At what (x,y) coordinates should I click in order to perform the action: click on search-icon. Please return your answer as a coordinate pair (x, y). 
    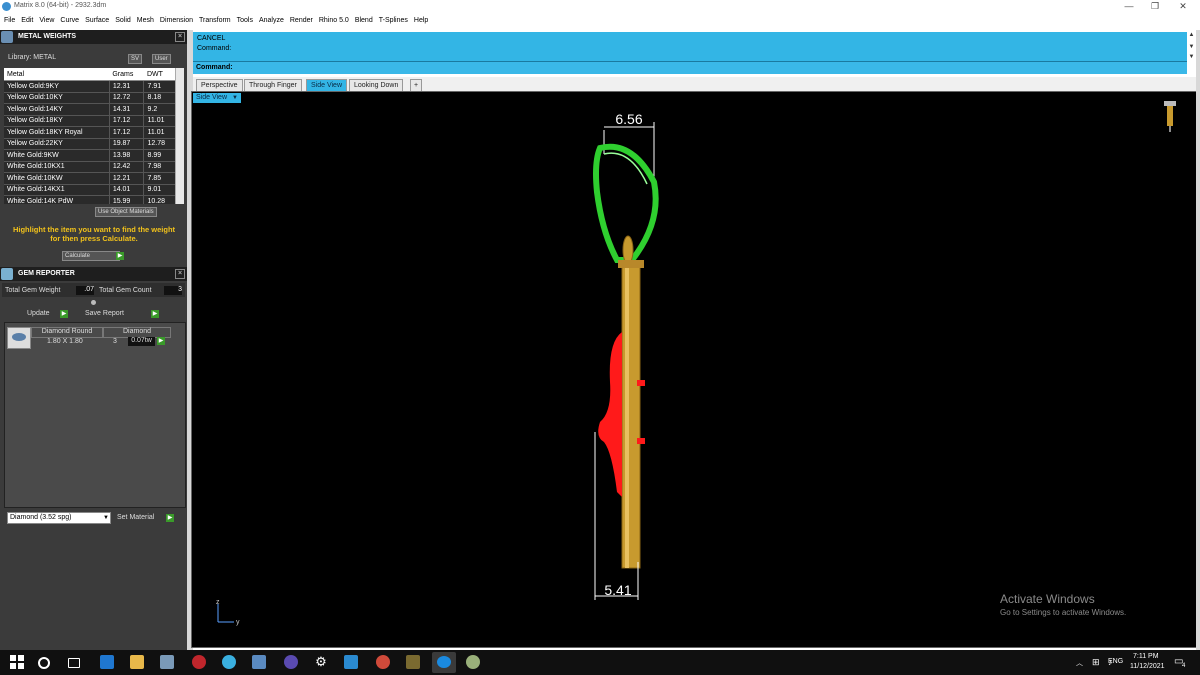
    Looking at the image, I should click on (44, 663).